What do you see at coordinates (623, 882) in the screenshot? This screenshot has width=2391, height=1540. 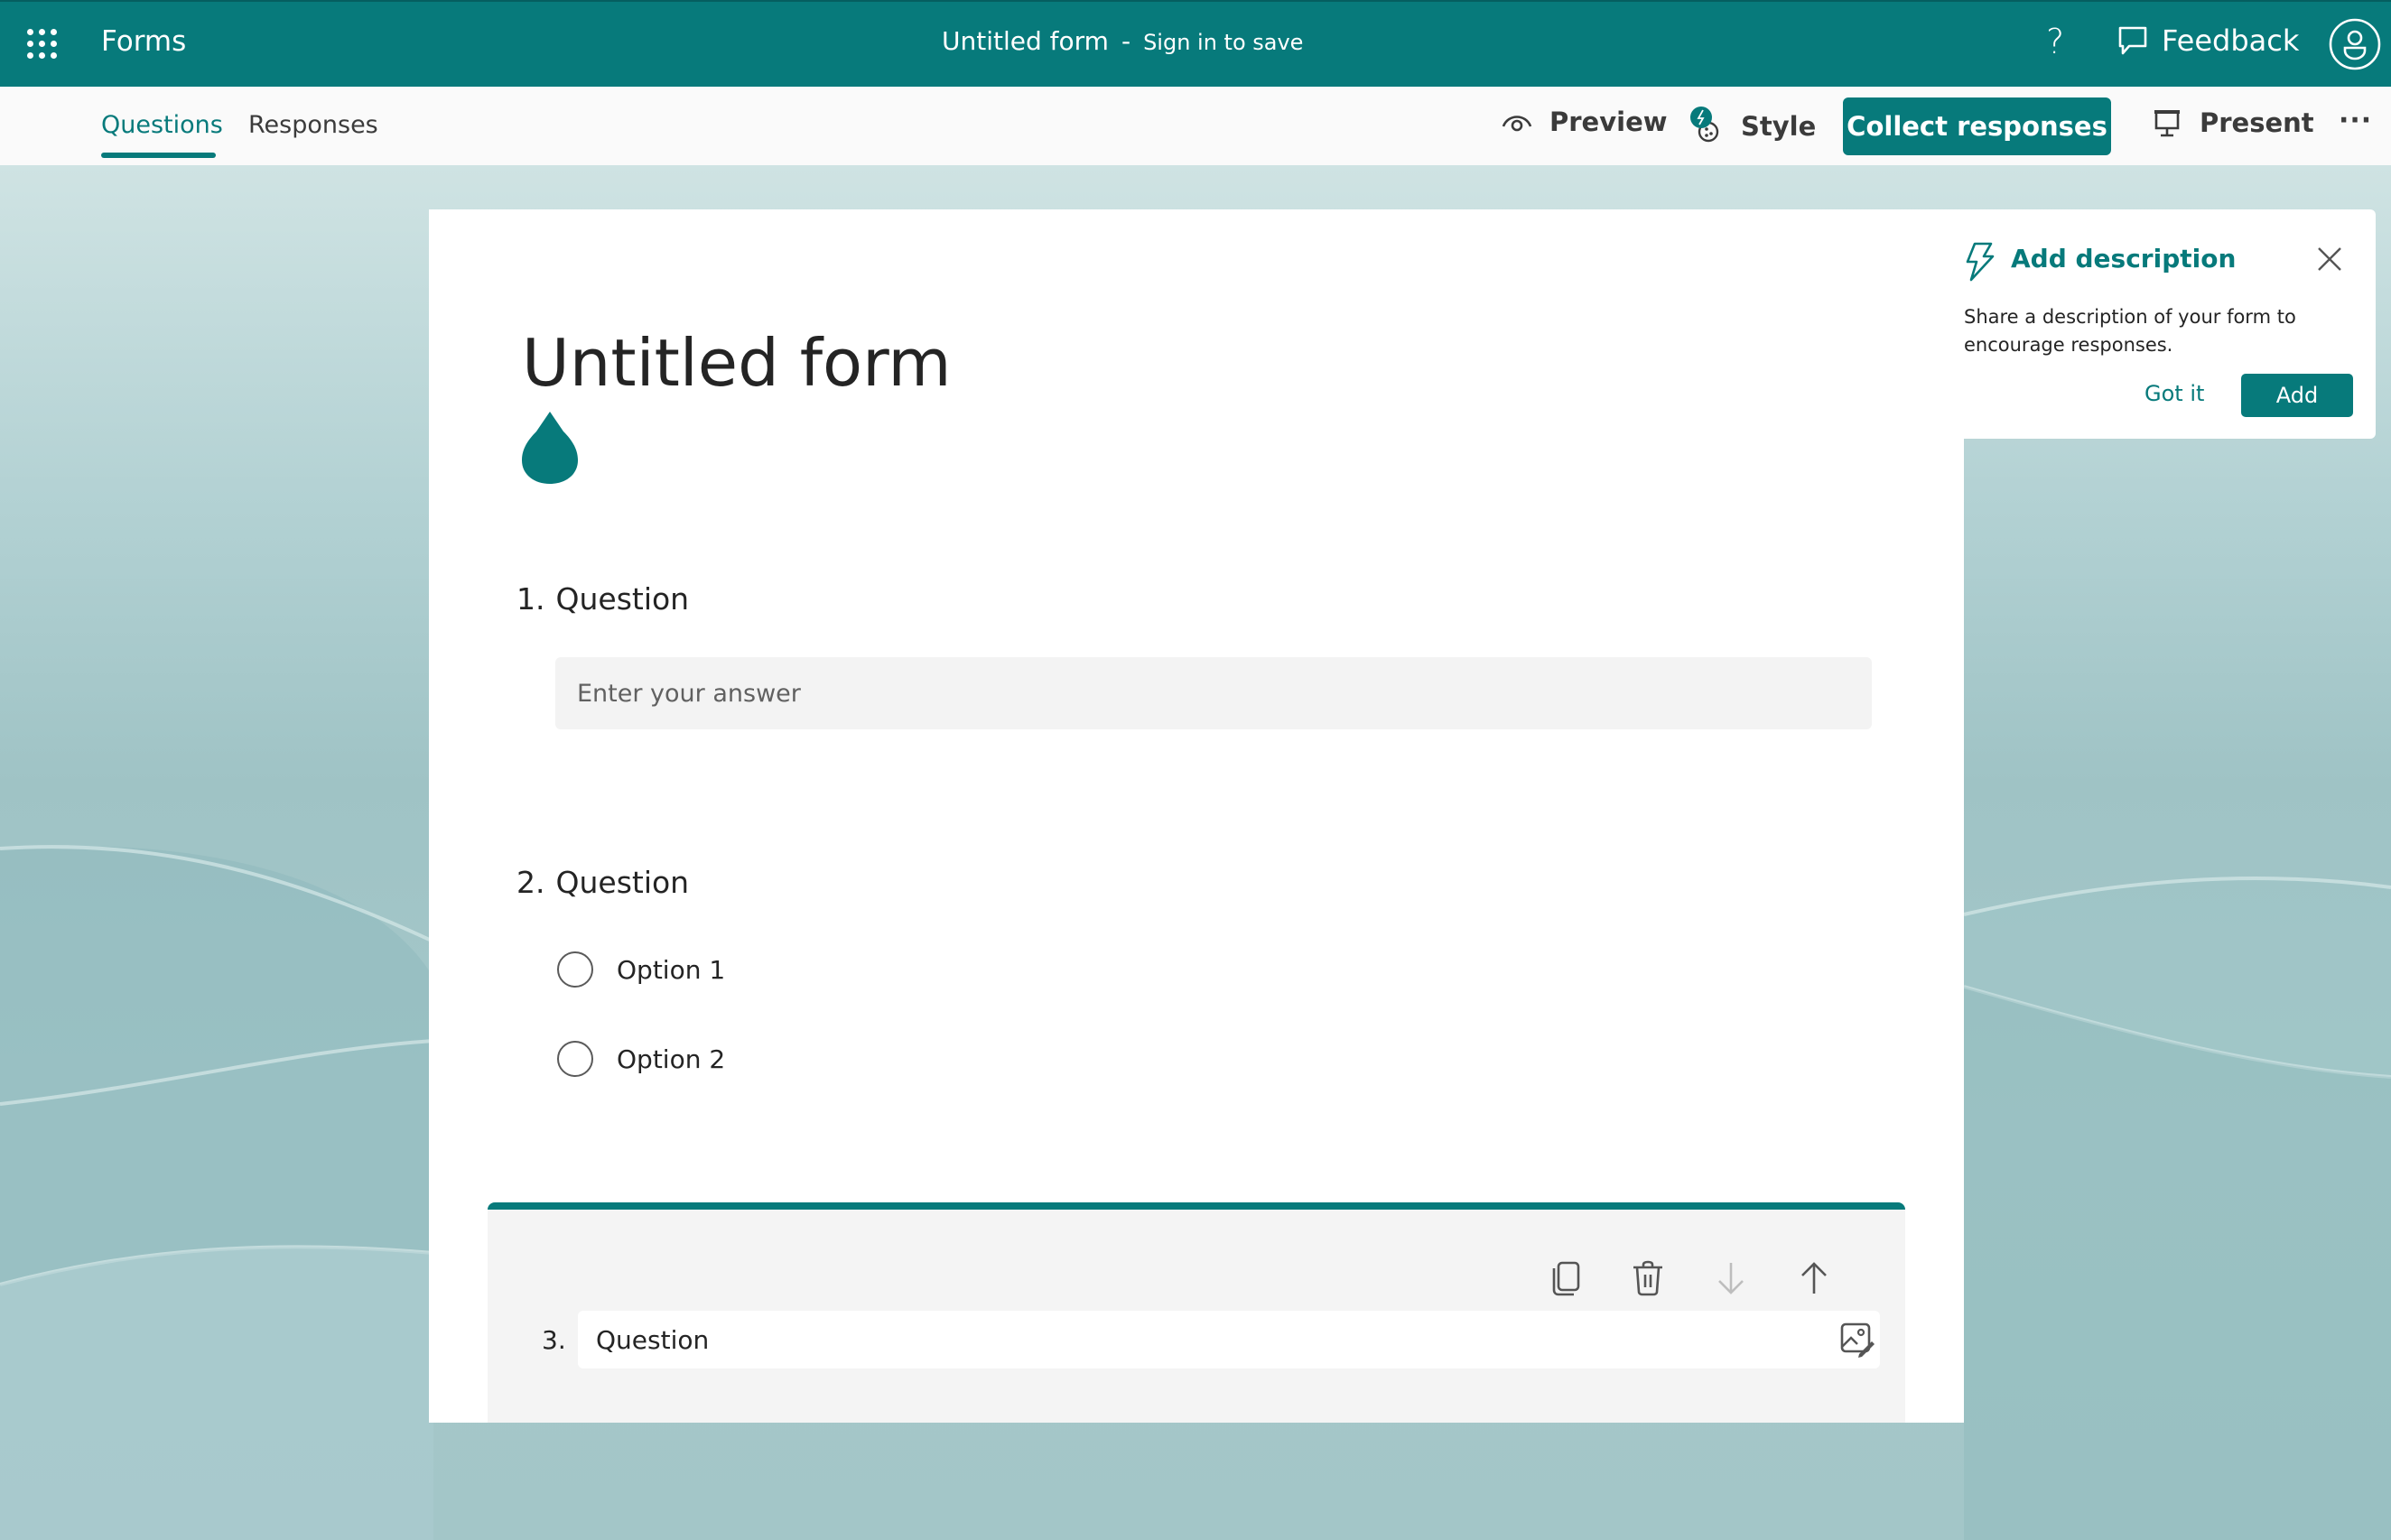 I see `question-2-text: Question` at bounding box center [623, 882].